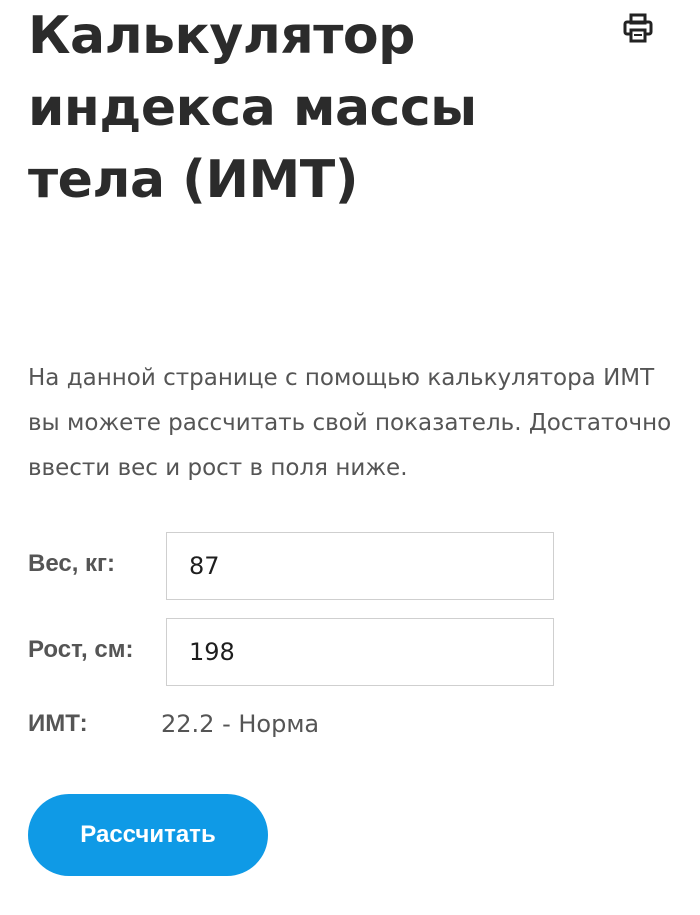 The image size is (700, 915). I want to click on weight-label: Вес, кг:, so click(72, 563).